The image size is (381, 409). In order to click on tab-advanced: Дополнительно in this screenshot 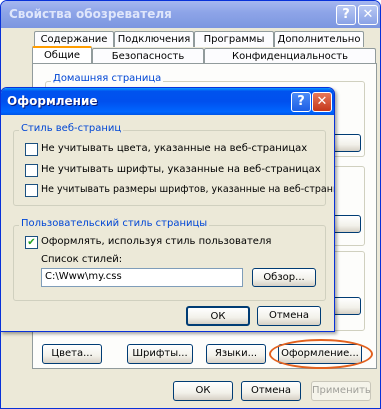, I will do `click(319, 39)`.